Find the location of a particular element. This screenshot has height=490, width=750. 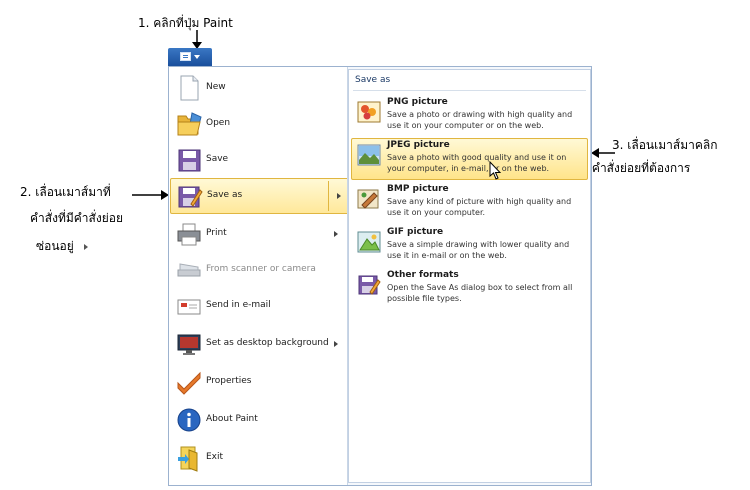

arrow-down-icon is located at coordinates (197, 39).